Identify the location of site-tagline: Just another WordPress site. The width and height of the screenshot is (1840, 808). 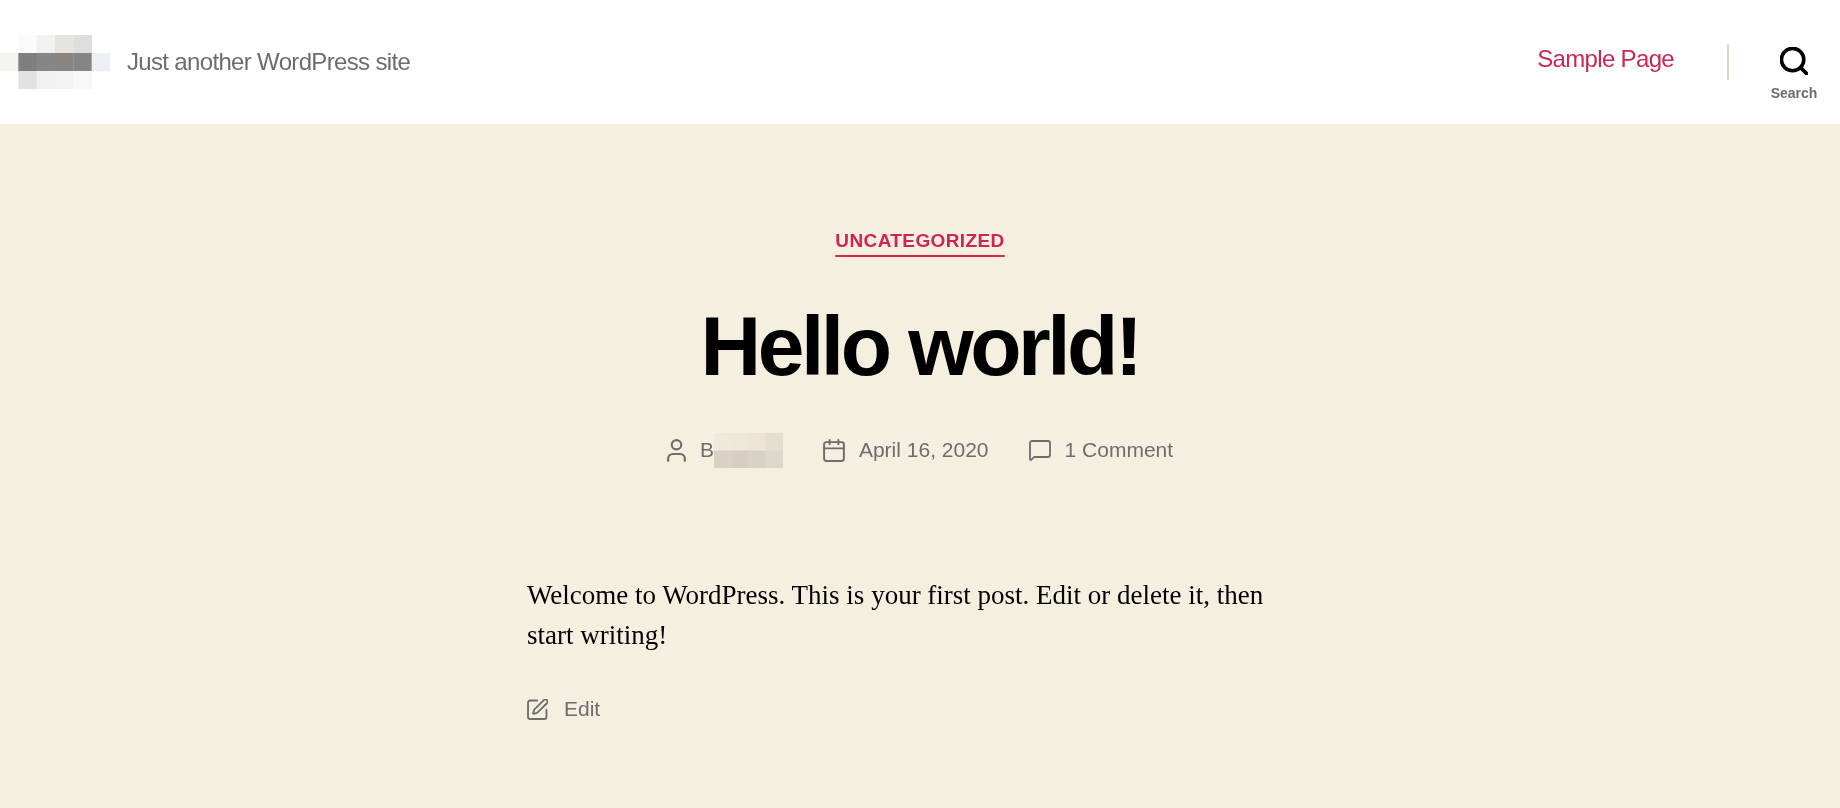
(269, 62).